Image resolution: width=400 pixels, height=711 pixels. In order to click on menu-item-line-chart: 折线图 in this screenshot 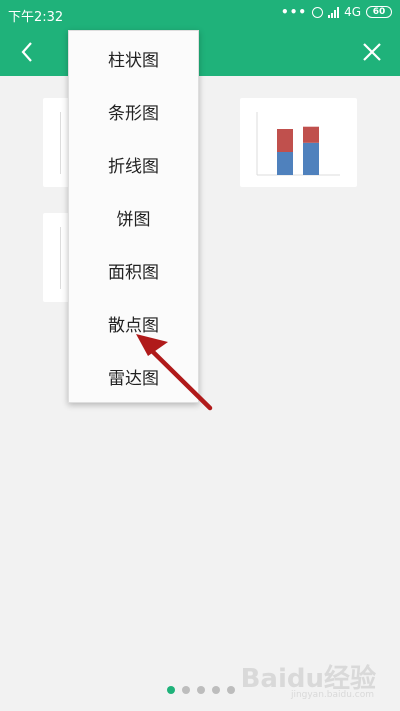, I will do `click(133, 164)`.